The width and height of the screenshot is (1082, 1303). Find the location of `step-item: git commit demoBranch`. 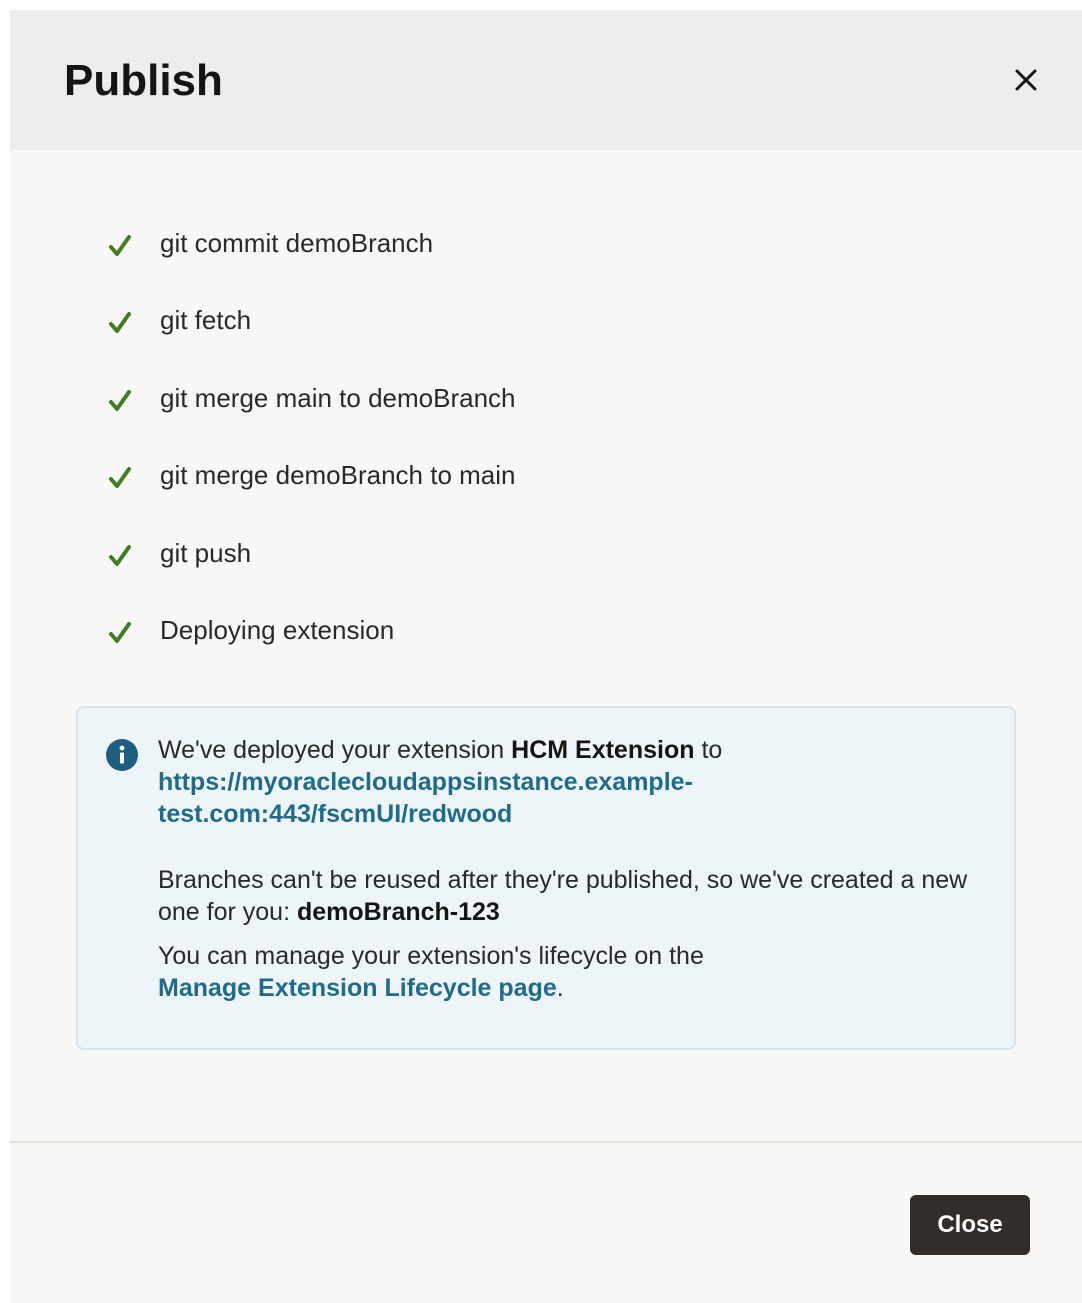

step-item: git commit demoBranch is located at coordinates (311, 258).